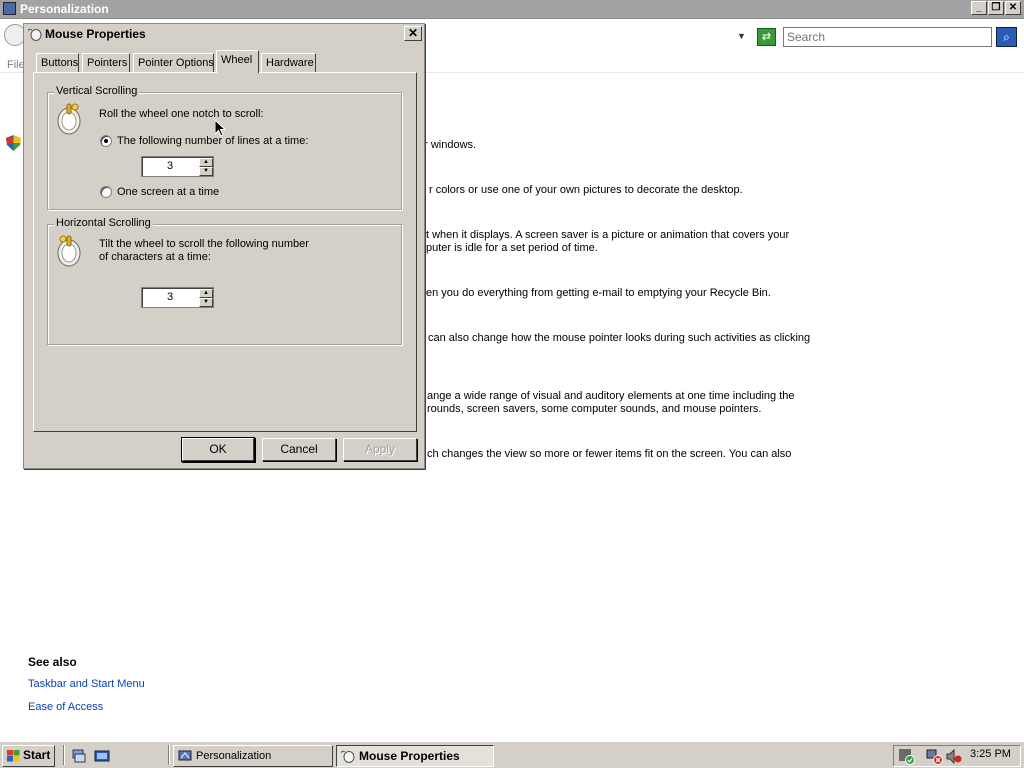  Describe the element at coordinates (57, 62) in the screenshot. I see `tab-buttons: Buttons` at that location.